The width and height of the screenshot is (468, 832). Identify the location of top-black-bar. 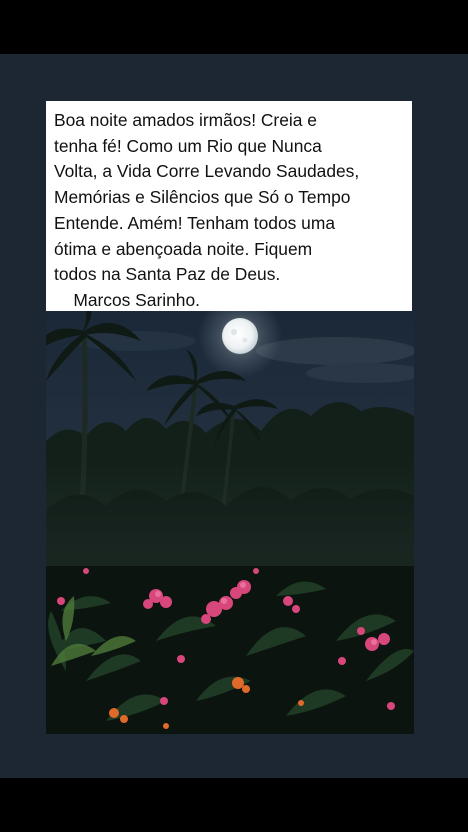
(234, 27).